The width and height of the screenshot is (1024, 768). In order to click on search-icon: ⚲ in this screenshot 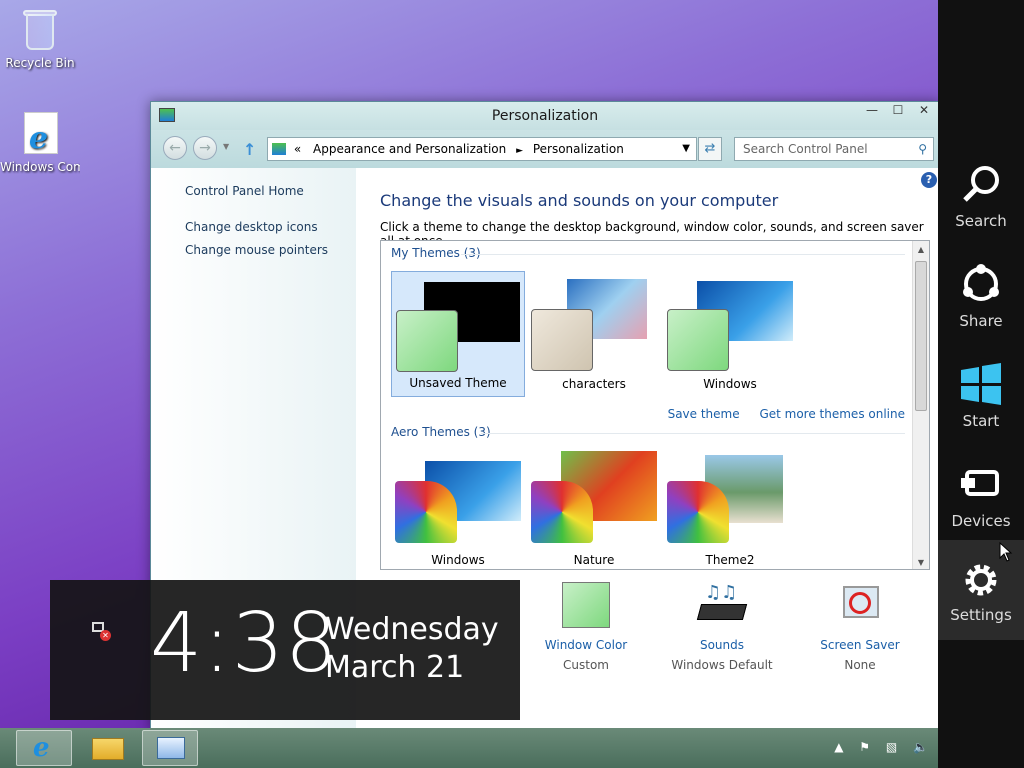, I will do `click(922, 149)`.